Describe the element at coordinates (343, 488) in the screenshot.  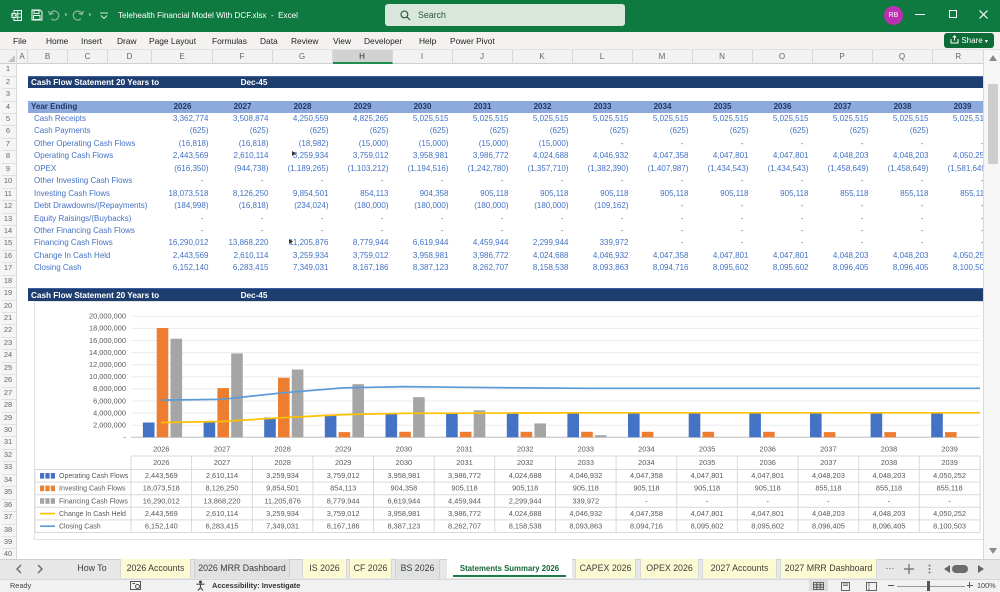
I see `svg-text: 854,113` at that location.